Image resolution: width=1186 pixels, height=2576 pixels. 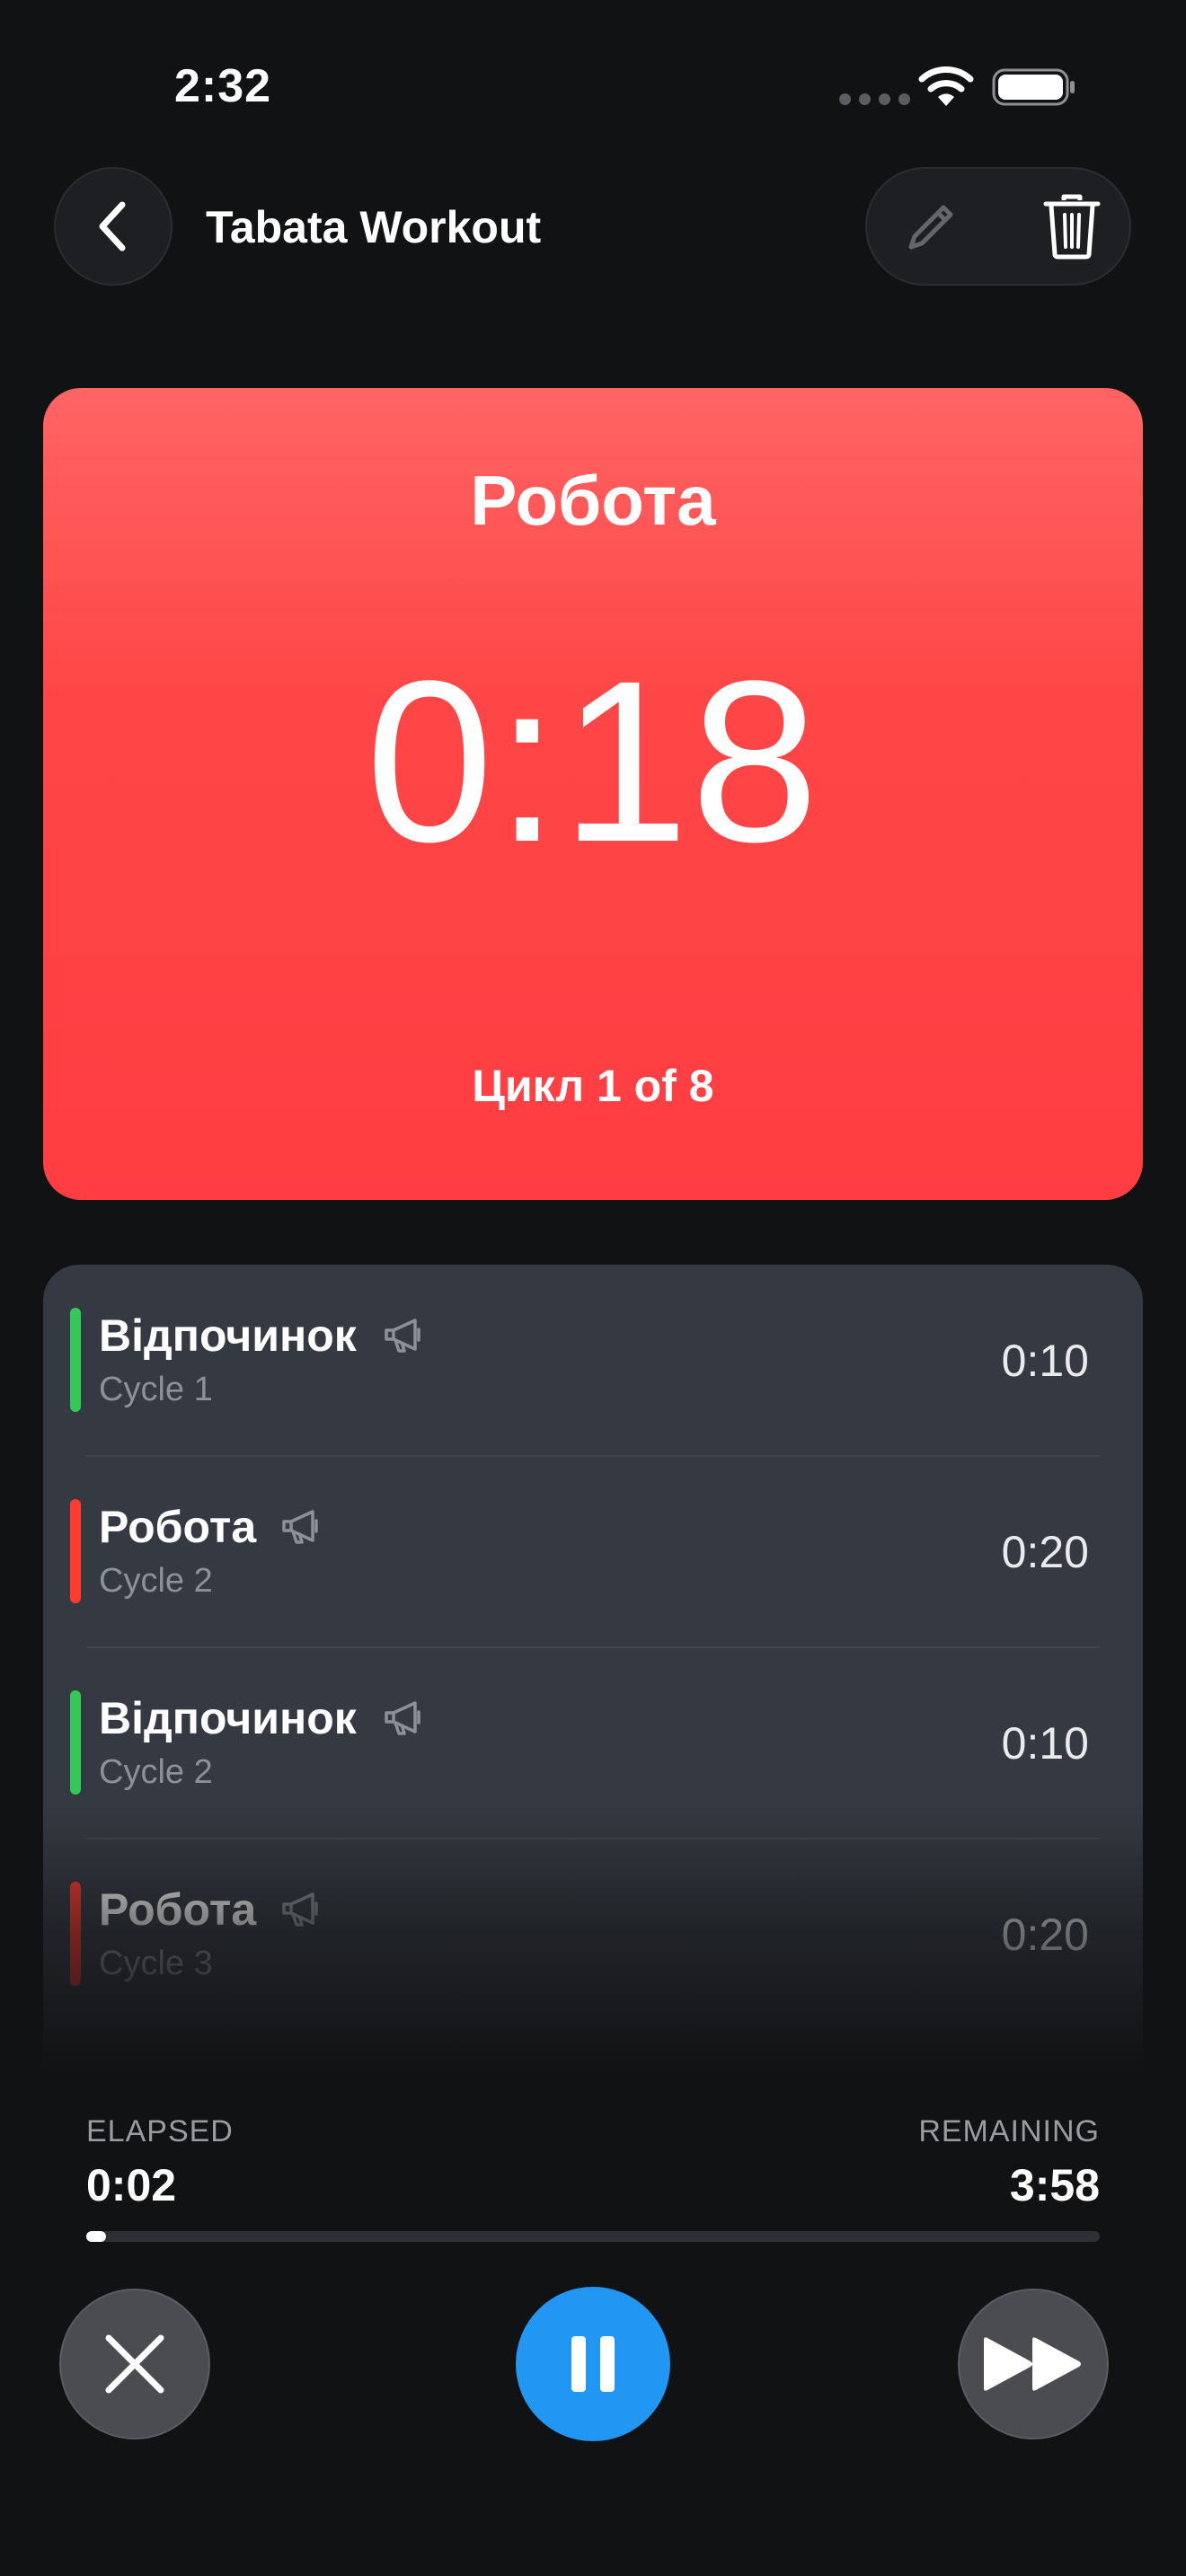 I want to click on delete-button, so click(x=1072, y=226).